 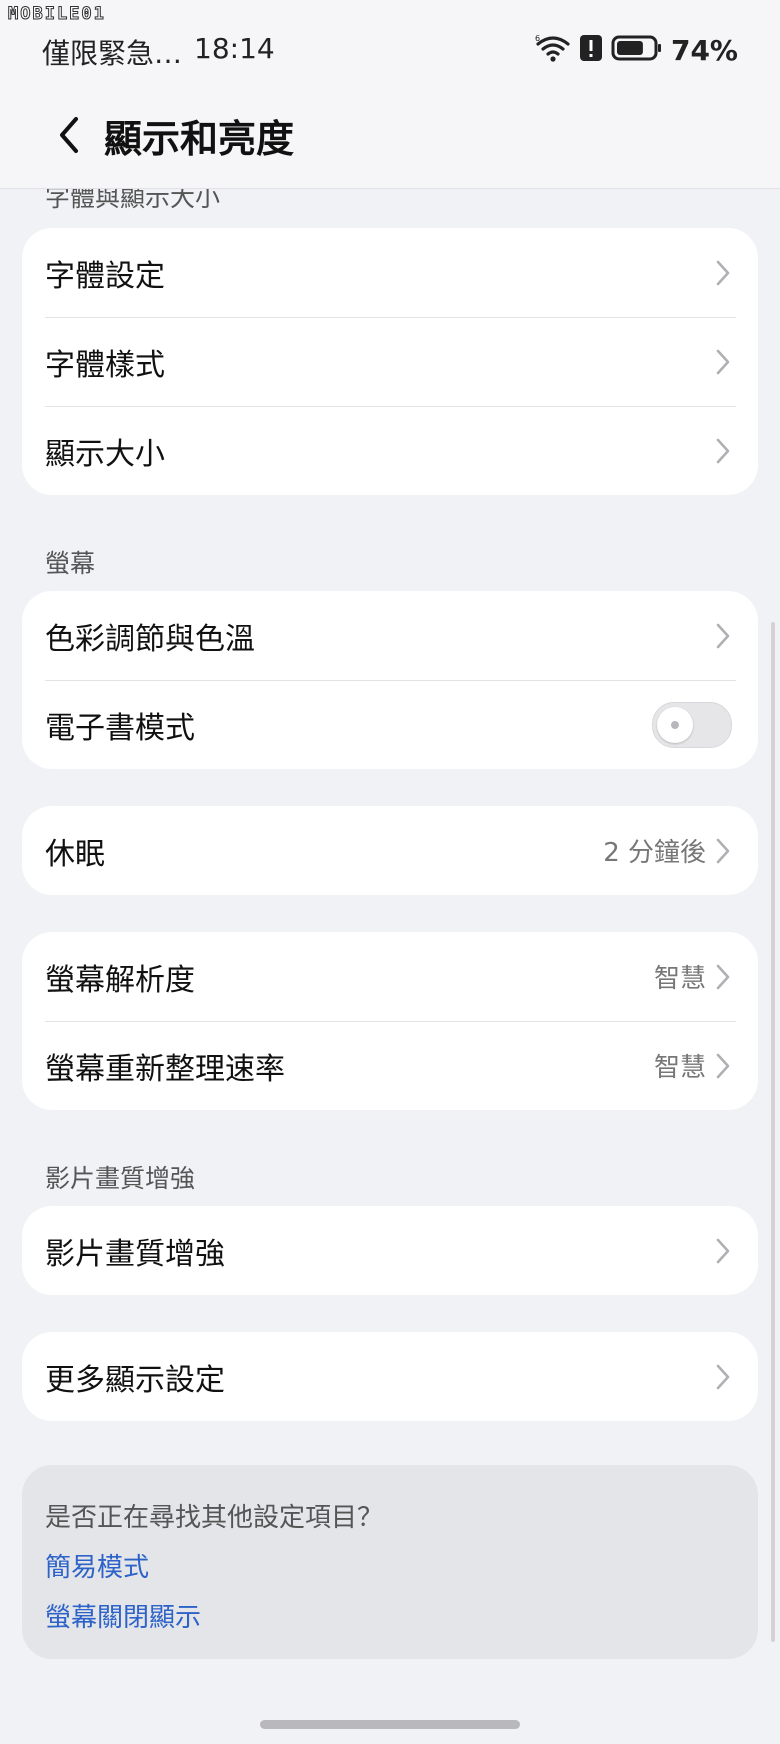 What do you see at coordinates (591, 50) in the screenshot?
I see `alert-icon` at bounding box center [591, 50].